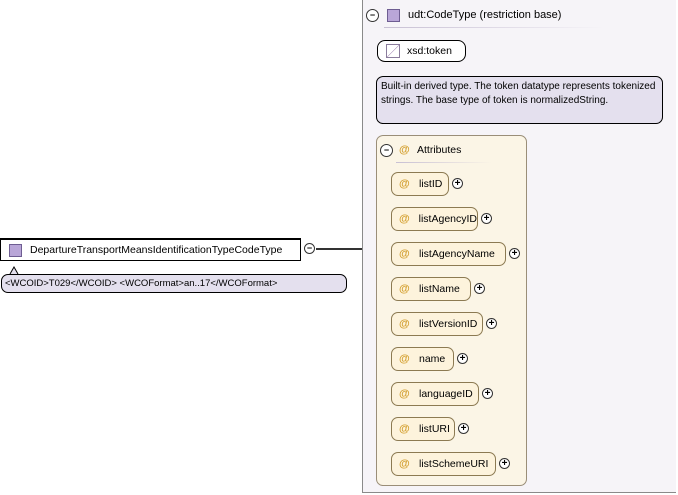  I want to click on attribute-listVersionID: @ listVersionID, so click(437, 324).